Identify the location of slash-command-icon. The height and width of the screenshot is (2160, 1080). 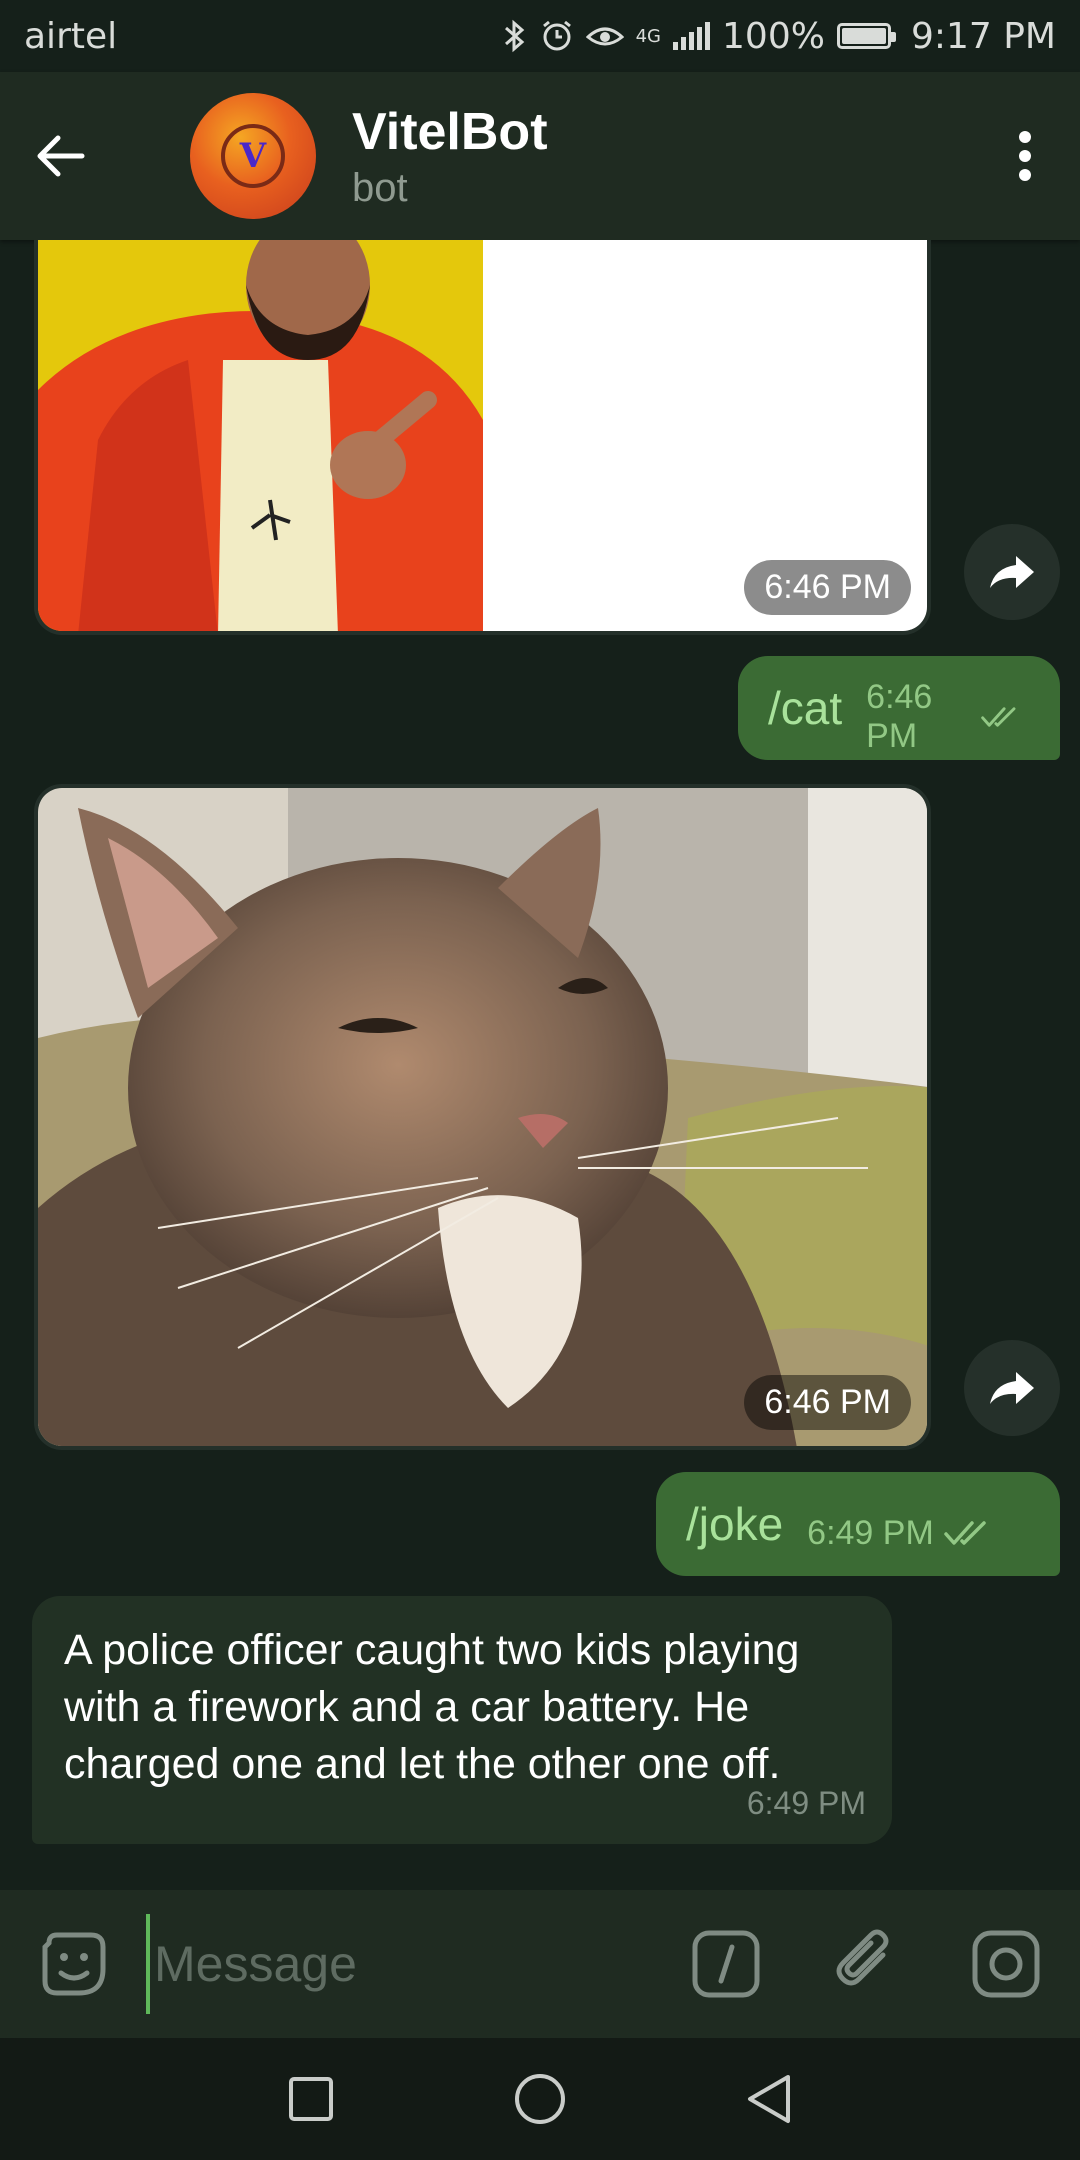
(726, 1964).